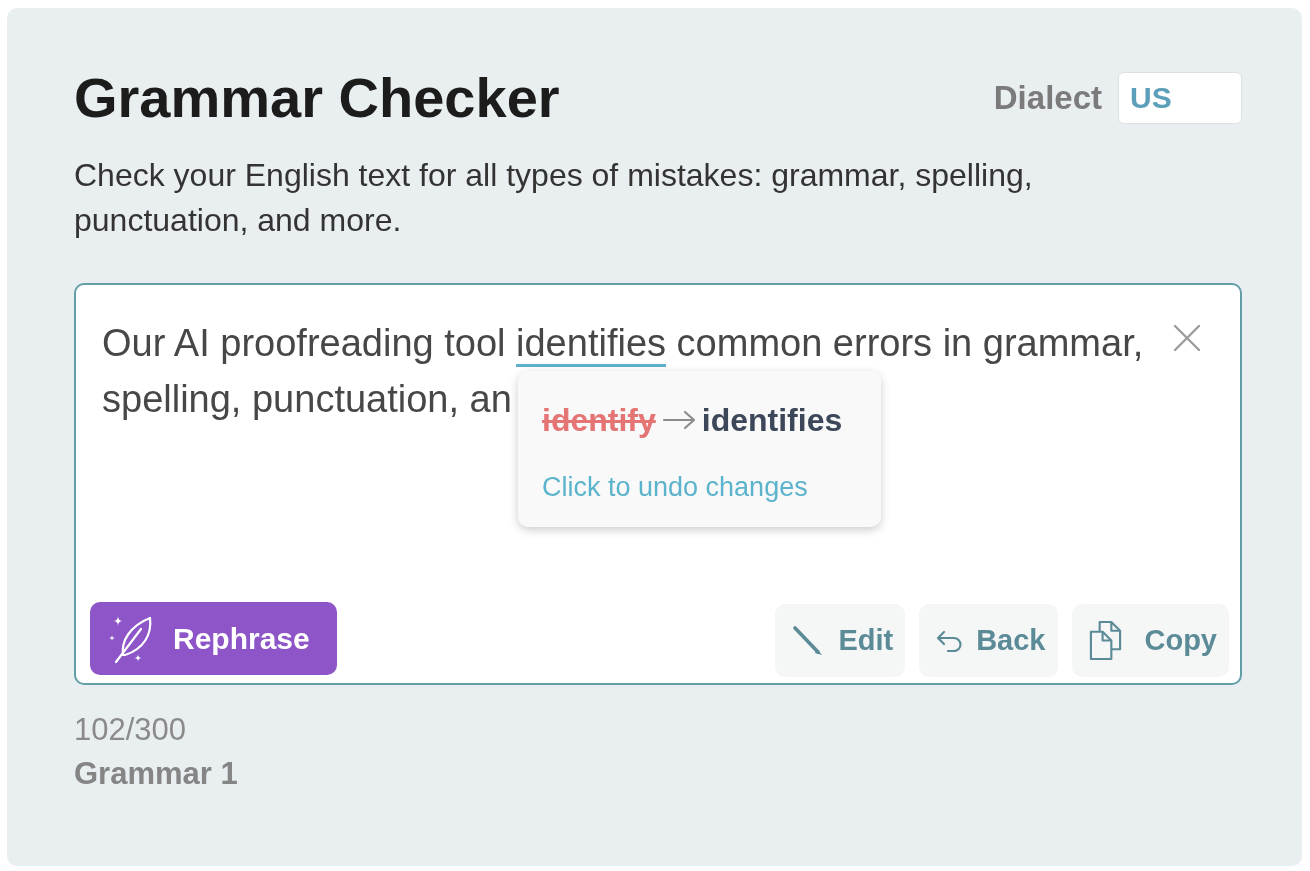  Describe the element at coordinates (591, 344) in the screenshot. I see `corrected-word: identifies` at that location.